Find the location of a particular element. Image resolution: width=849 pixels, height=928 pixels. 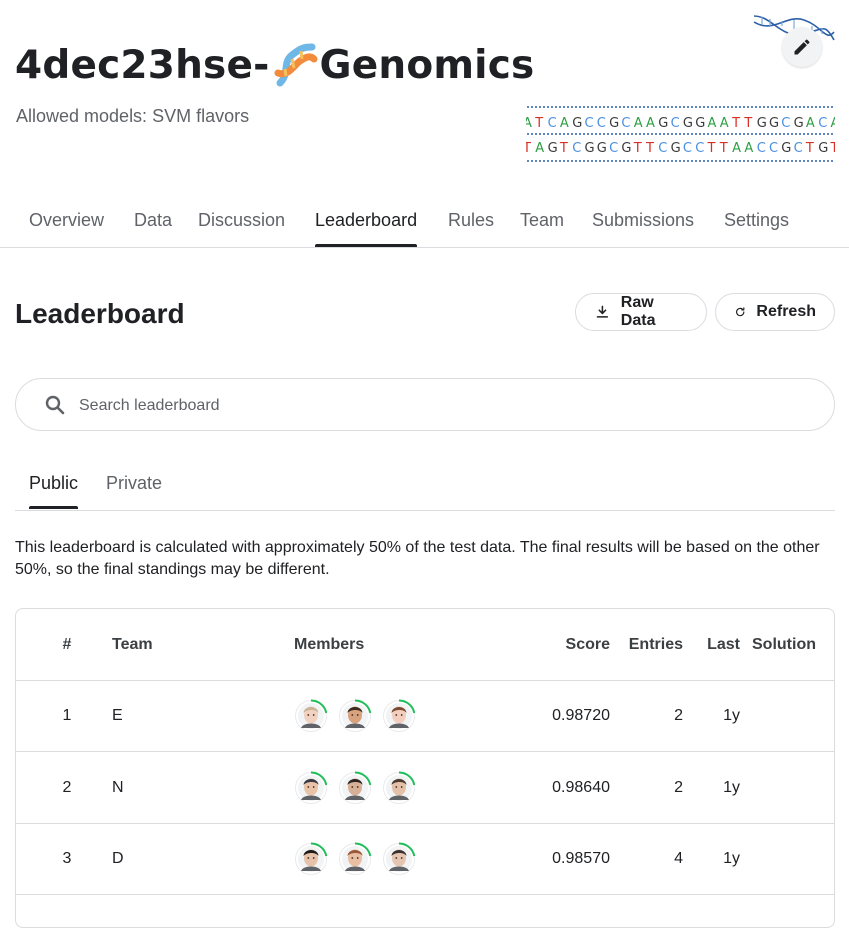

row-team-name: E is located at coordinates (187, 715).